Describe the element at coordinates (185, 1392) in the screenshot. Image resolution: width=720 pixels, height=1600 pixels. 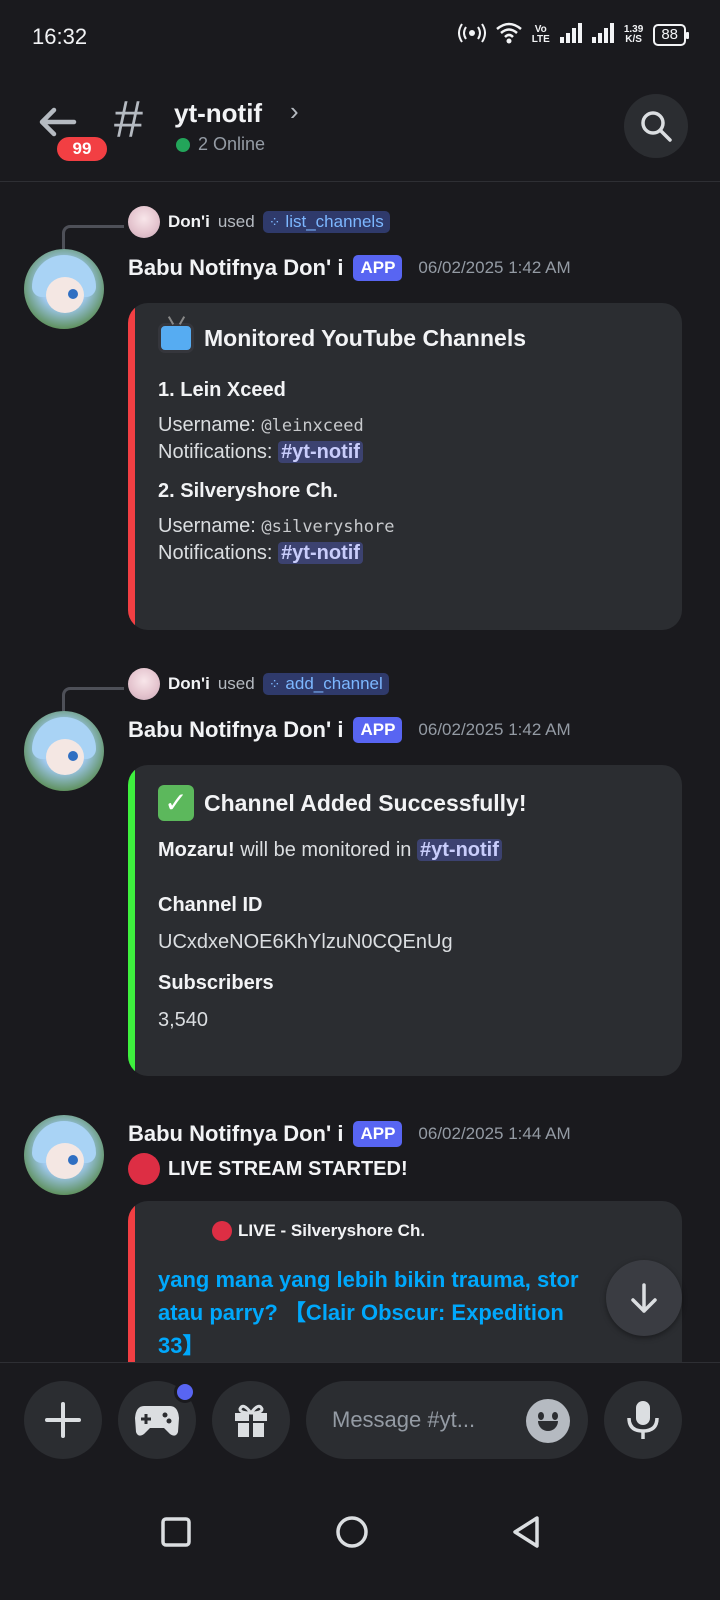
I see `notification-dot` at that location.